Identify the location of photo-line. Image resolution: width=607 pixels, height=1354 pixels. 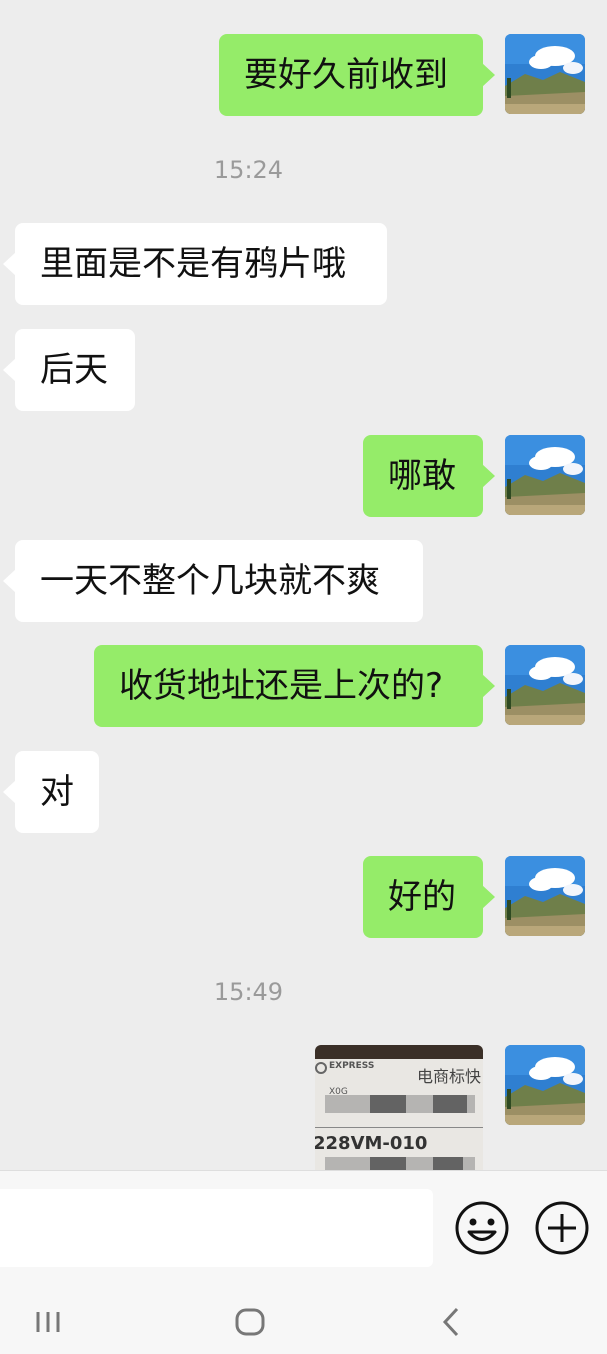
(399, 1127).